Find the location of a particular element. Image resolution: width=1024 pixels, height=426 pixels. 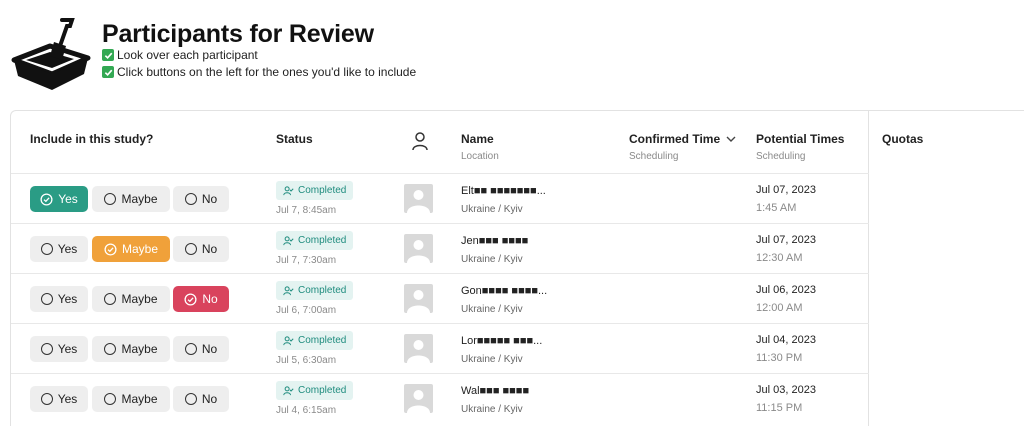

status-time: Jul 7, 8:45am is located at coordinates (306, 210).